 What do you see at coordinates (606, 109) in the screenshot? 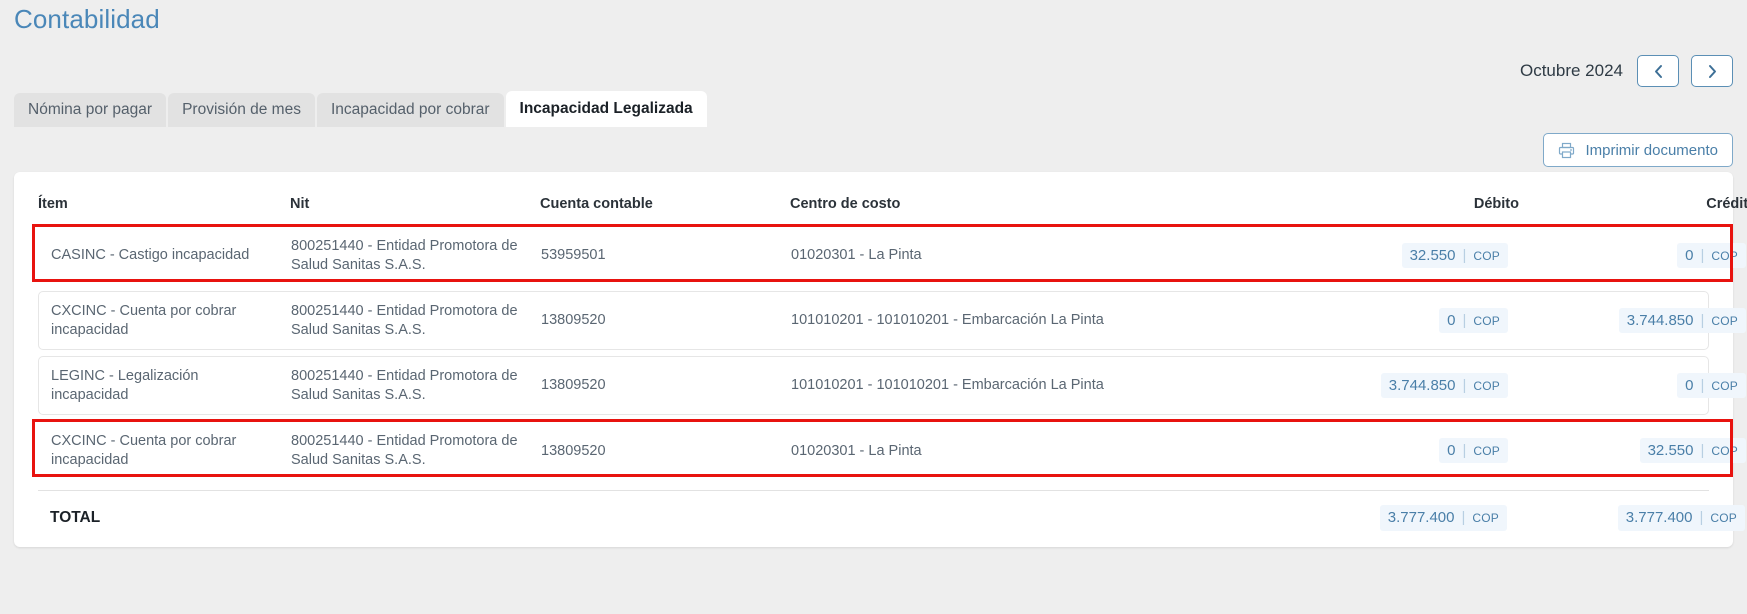
I see `tab-incapacidad-legalizada: Incapacidad Legalizada` at bounding box center [606, 109].